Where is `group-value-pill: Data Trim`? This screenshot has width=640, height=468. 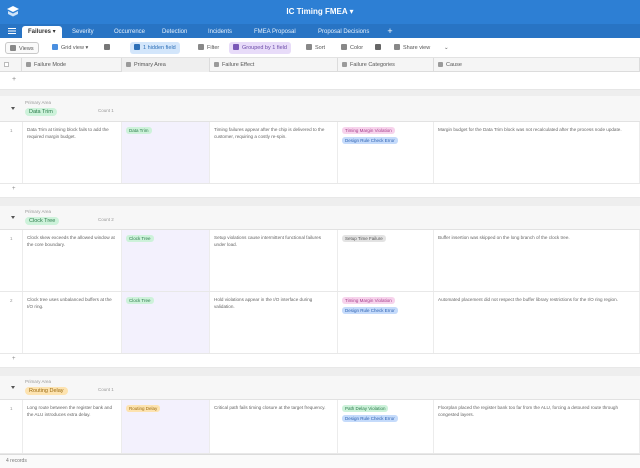 group-value-pill: Data Trim is located at coordinates (41, 112).